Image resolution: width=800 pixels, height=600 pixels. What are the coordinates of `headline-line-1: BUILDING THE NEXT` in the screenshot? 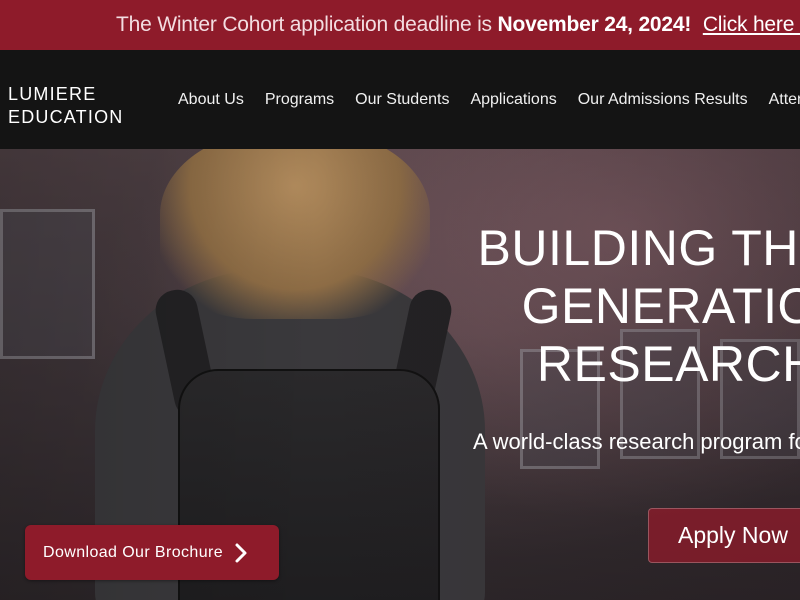 It's located at (638, 248).